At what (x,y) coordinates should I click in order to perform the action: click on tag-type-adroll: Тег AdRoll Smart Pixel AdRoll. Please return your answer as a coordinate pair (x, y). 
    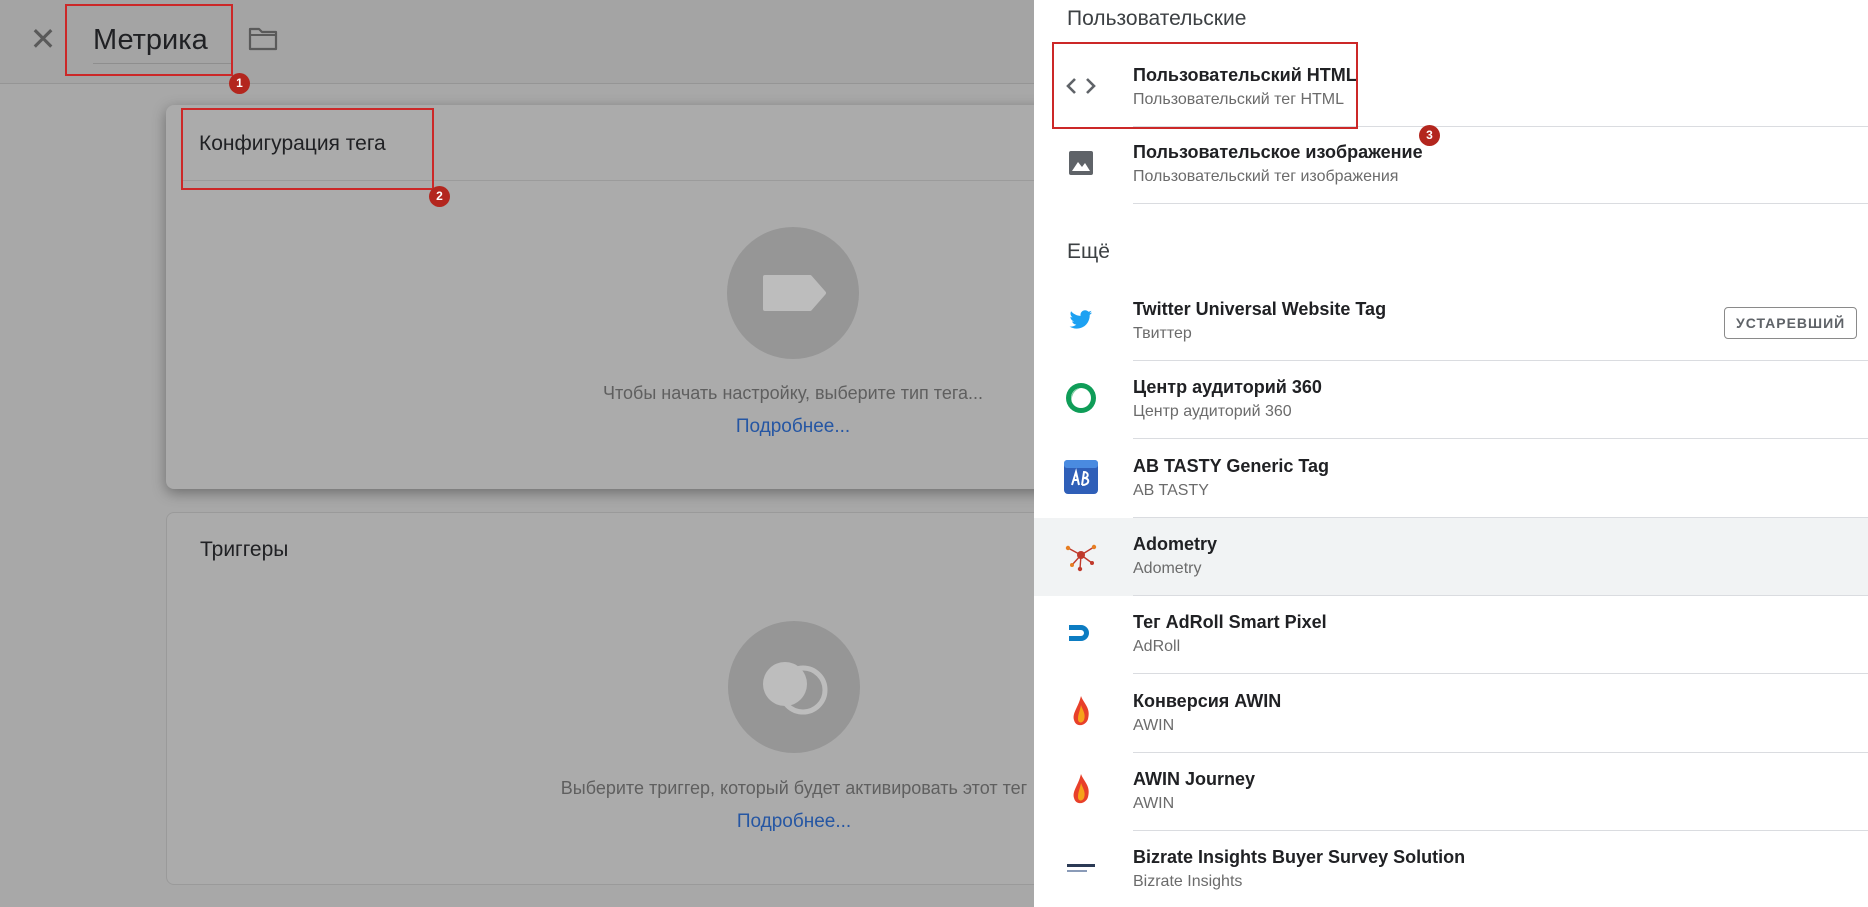
    Looking at the image, I should click on (1451, 635).